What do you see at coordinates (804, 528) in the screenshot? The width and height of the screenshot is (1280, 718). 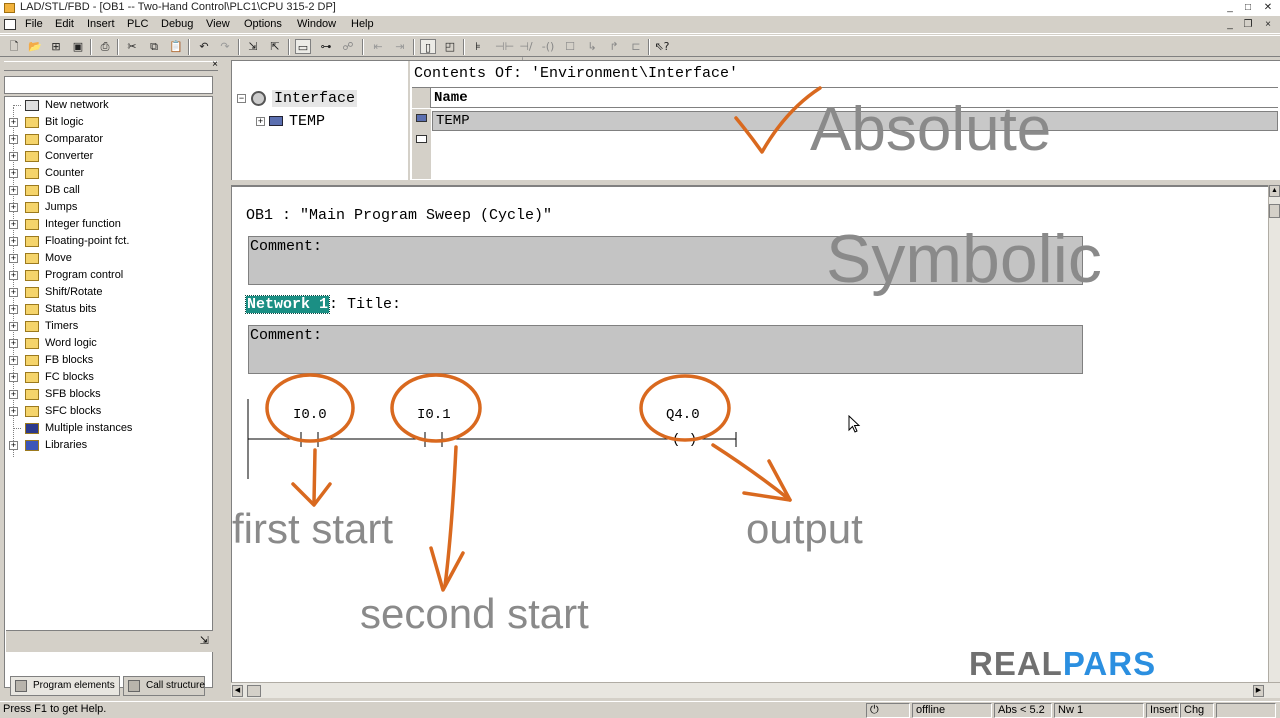 I see `output-annotation: output` at bounding box center [804, 528].